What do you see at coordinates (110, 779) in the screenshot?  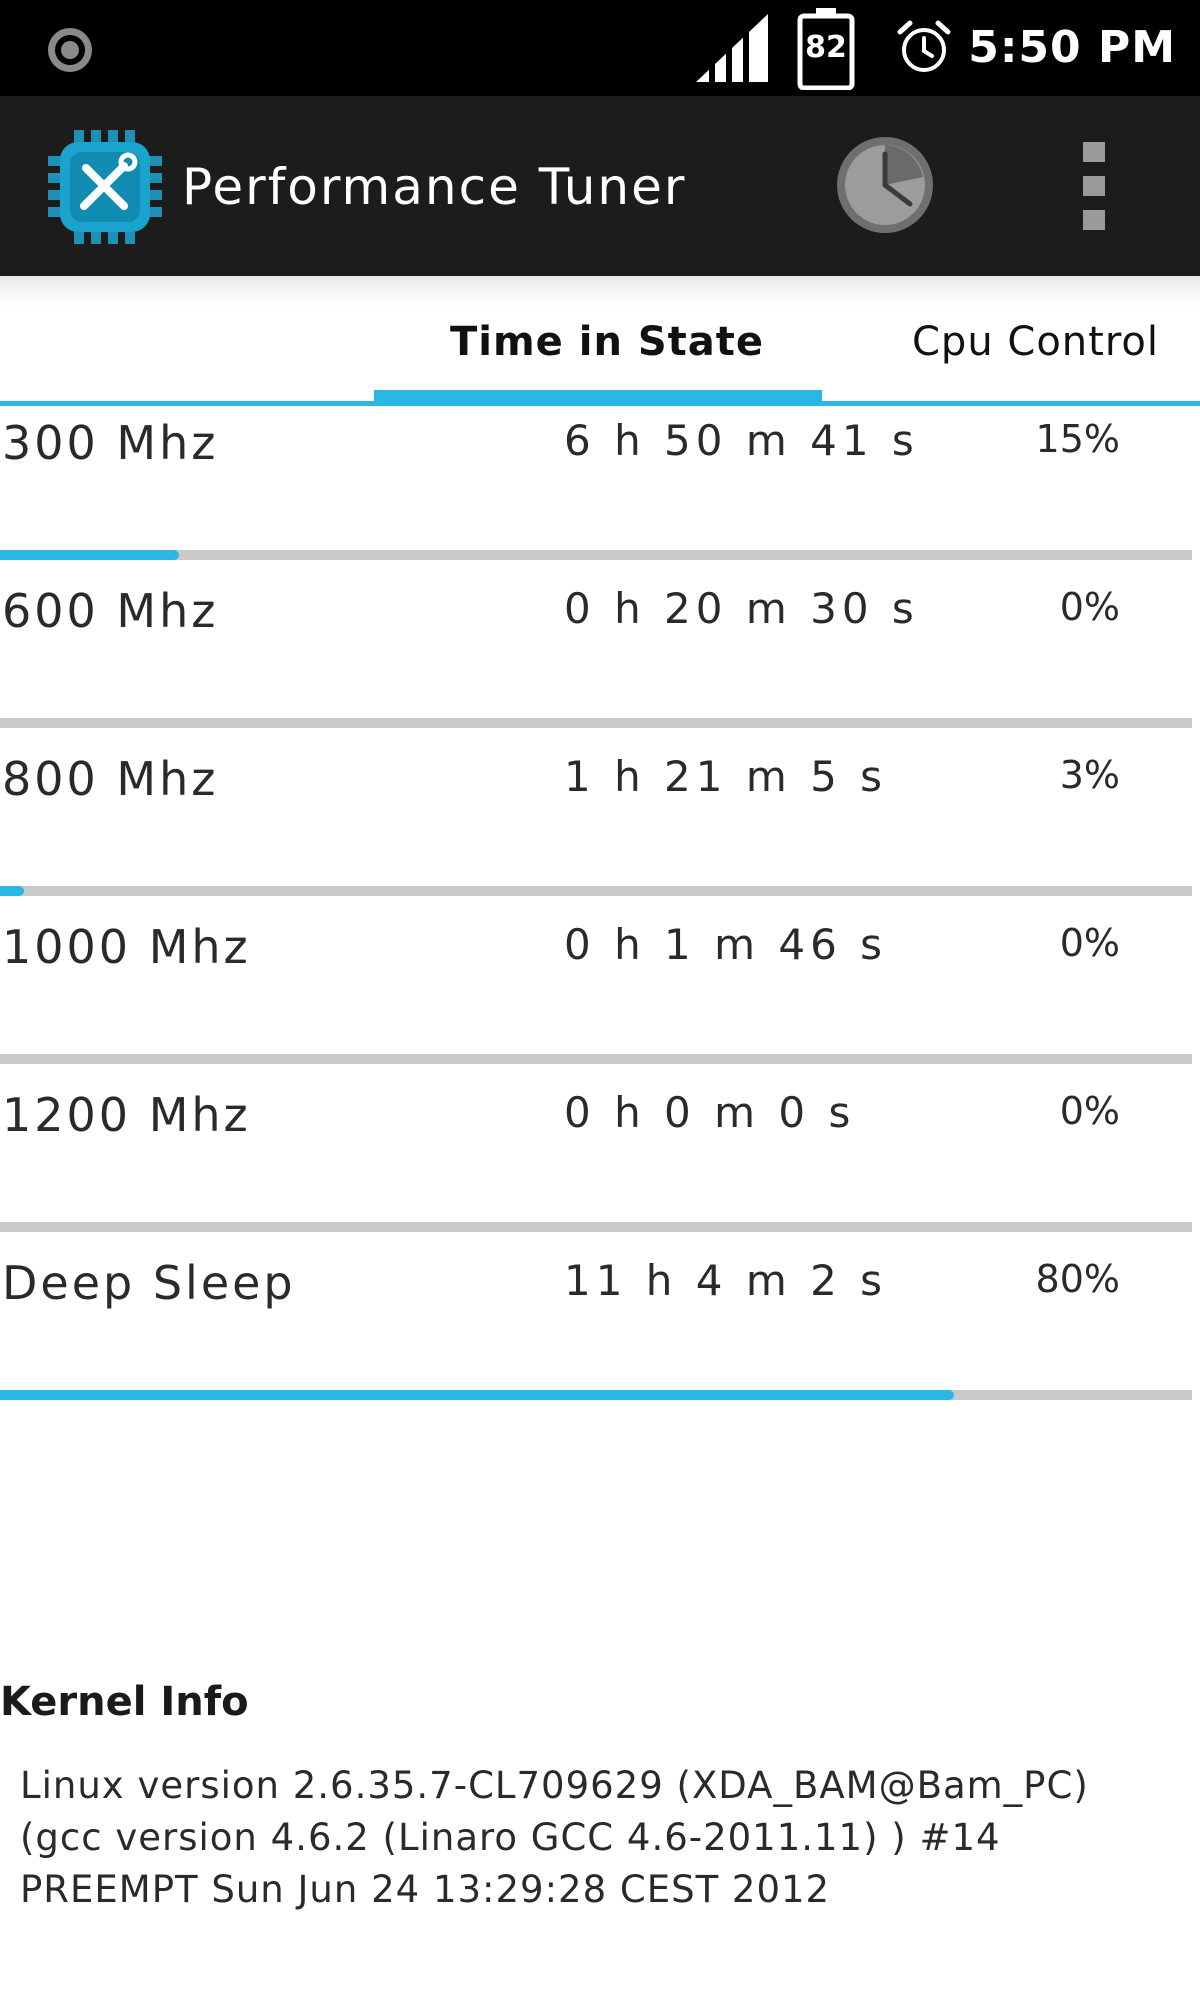 I see `state-name: 800 Mhz` at bounding box center [110, 779].